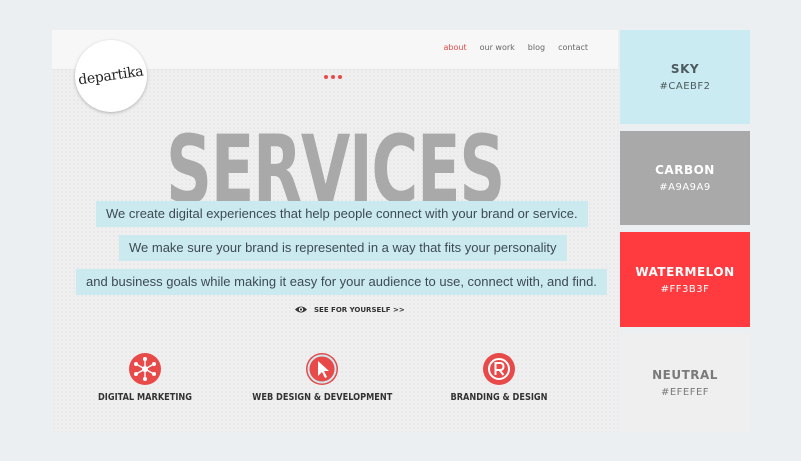 The image size is (801, 461). Describe the element at coordinates (685, 77) in the screenshot. I see `swatch-sky: SKY #CAEBF2` at that location.